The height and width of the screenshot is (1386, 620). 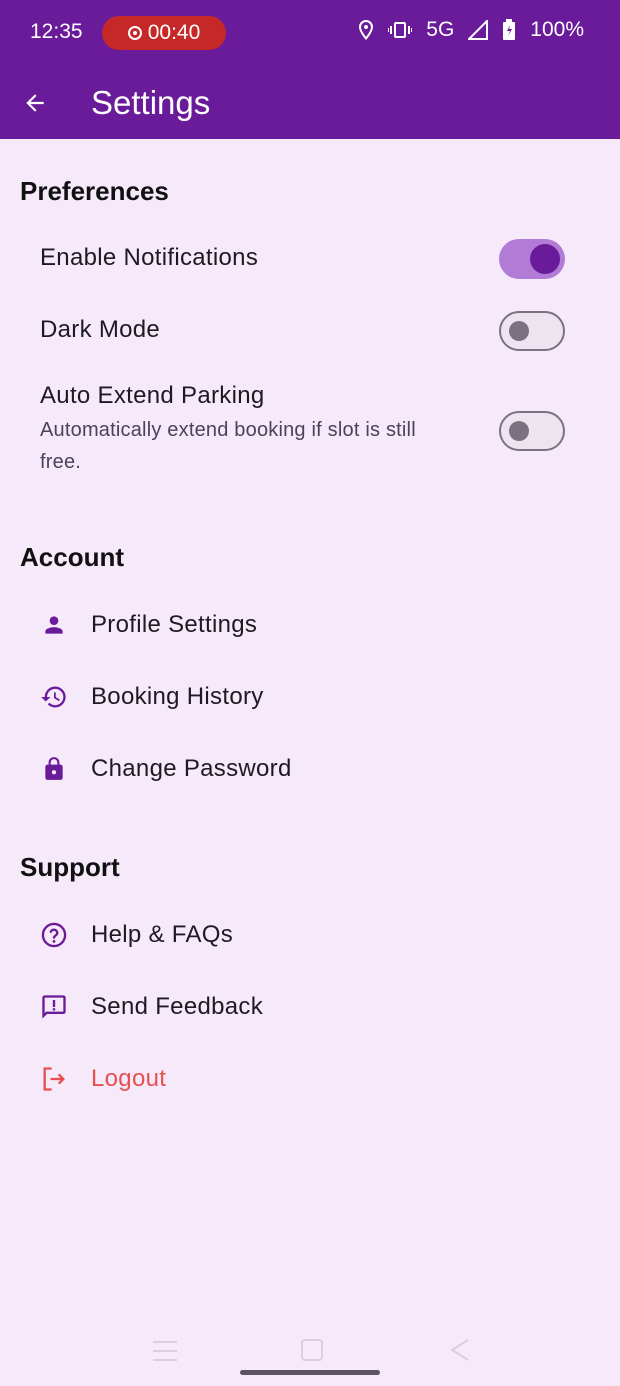 I want to click on system-navigation-bar, so click(x=310, y=1353).